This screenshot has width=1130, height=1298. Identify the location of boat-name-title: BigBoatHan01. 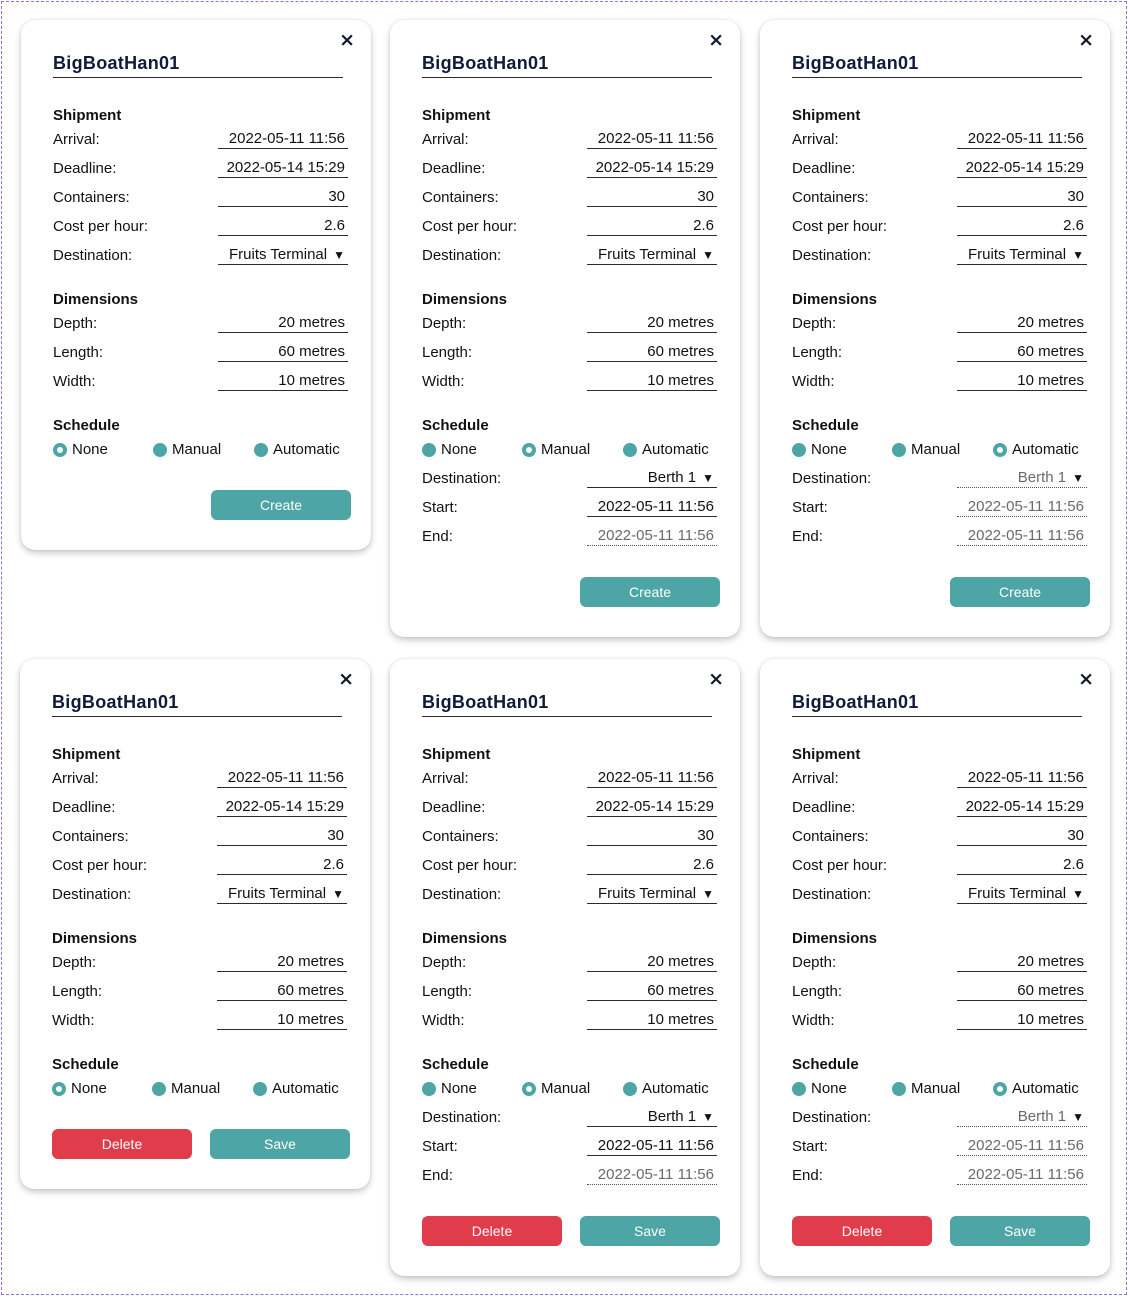
(197, 704).